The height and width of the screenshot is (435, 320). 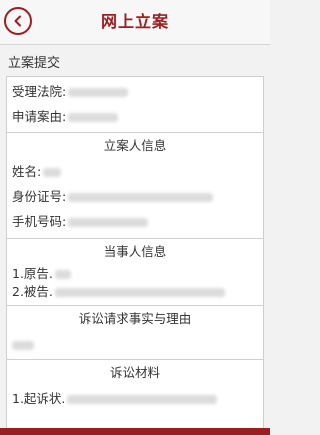 What do you see at coordinates (135, 145) in the screenshot?
I see `filer-info-title: 立案人信息` at bounding box center [135, 145].